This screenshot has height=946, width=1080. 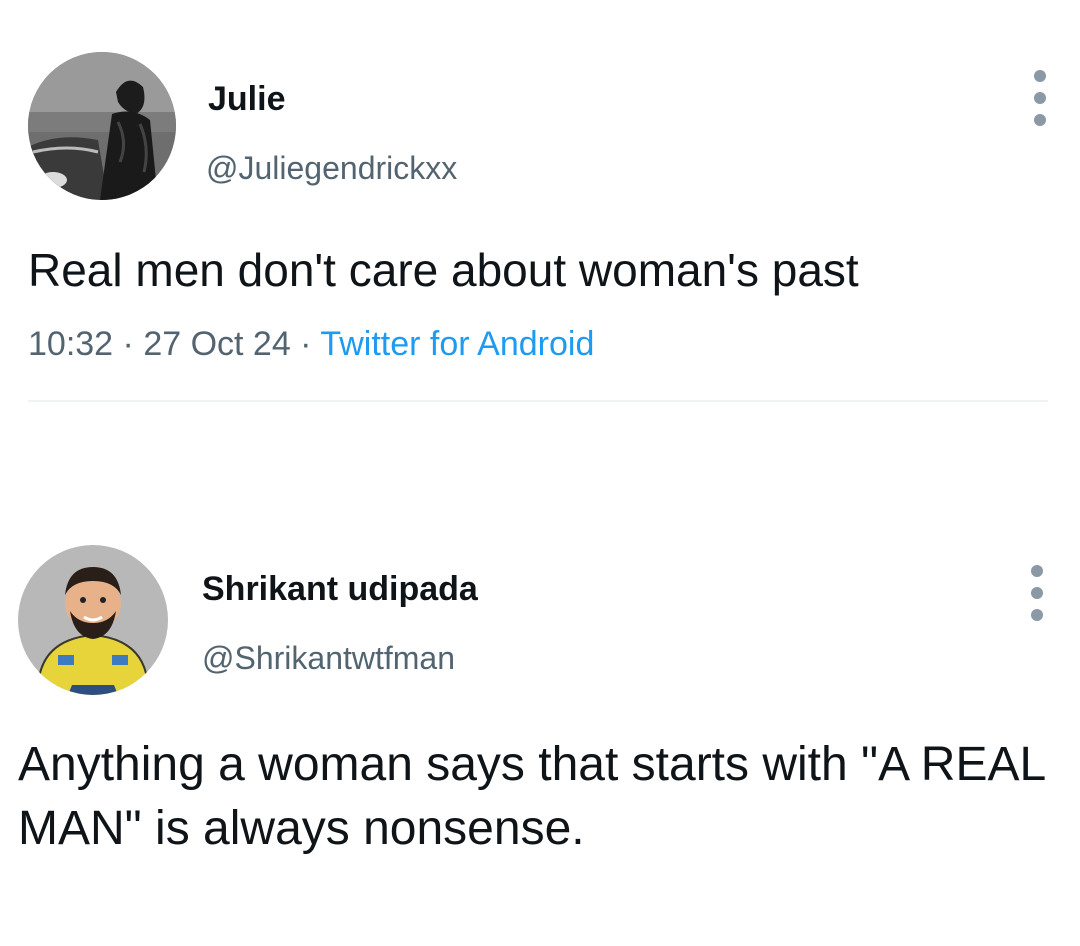 I want to click on tweet-time: 10:32, so click(x=70, y=344).